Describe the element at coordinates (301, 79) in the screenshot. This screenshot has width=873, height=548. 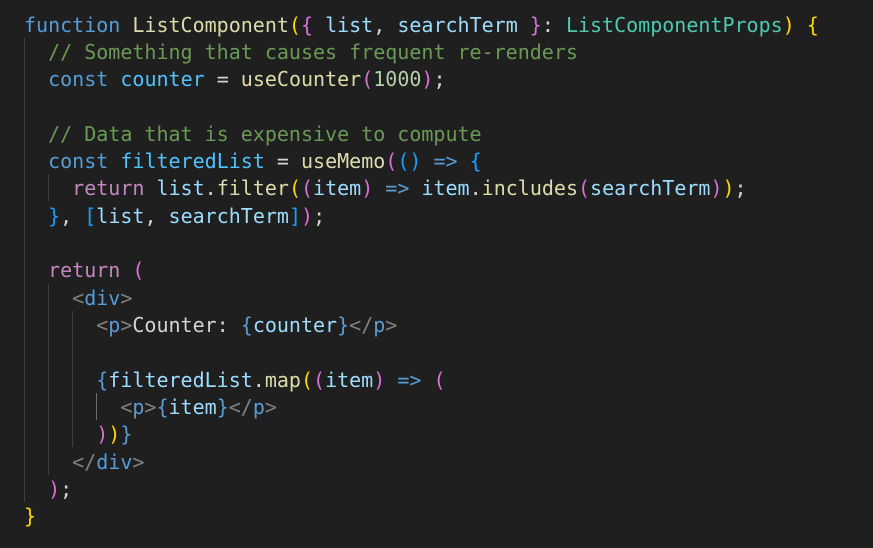
I see `code-token: useCounter` at that location.